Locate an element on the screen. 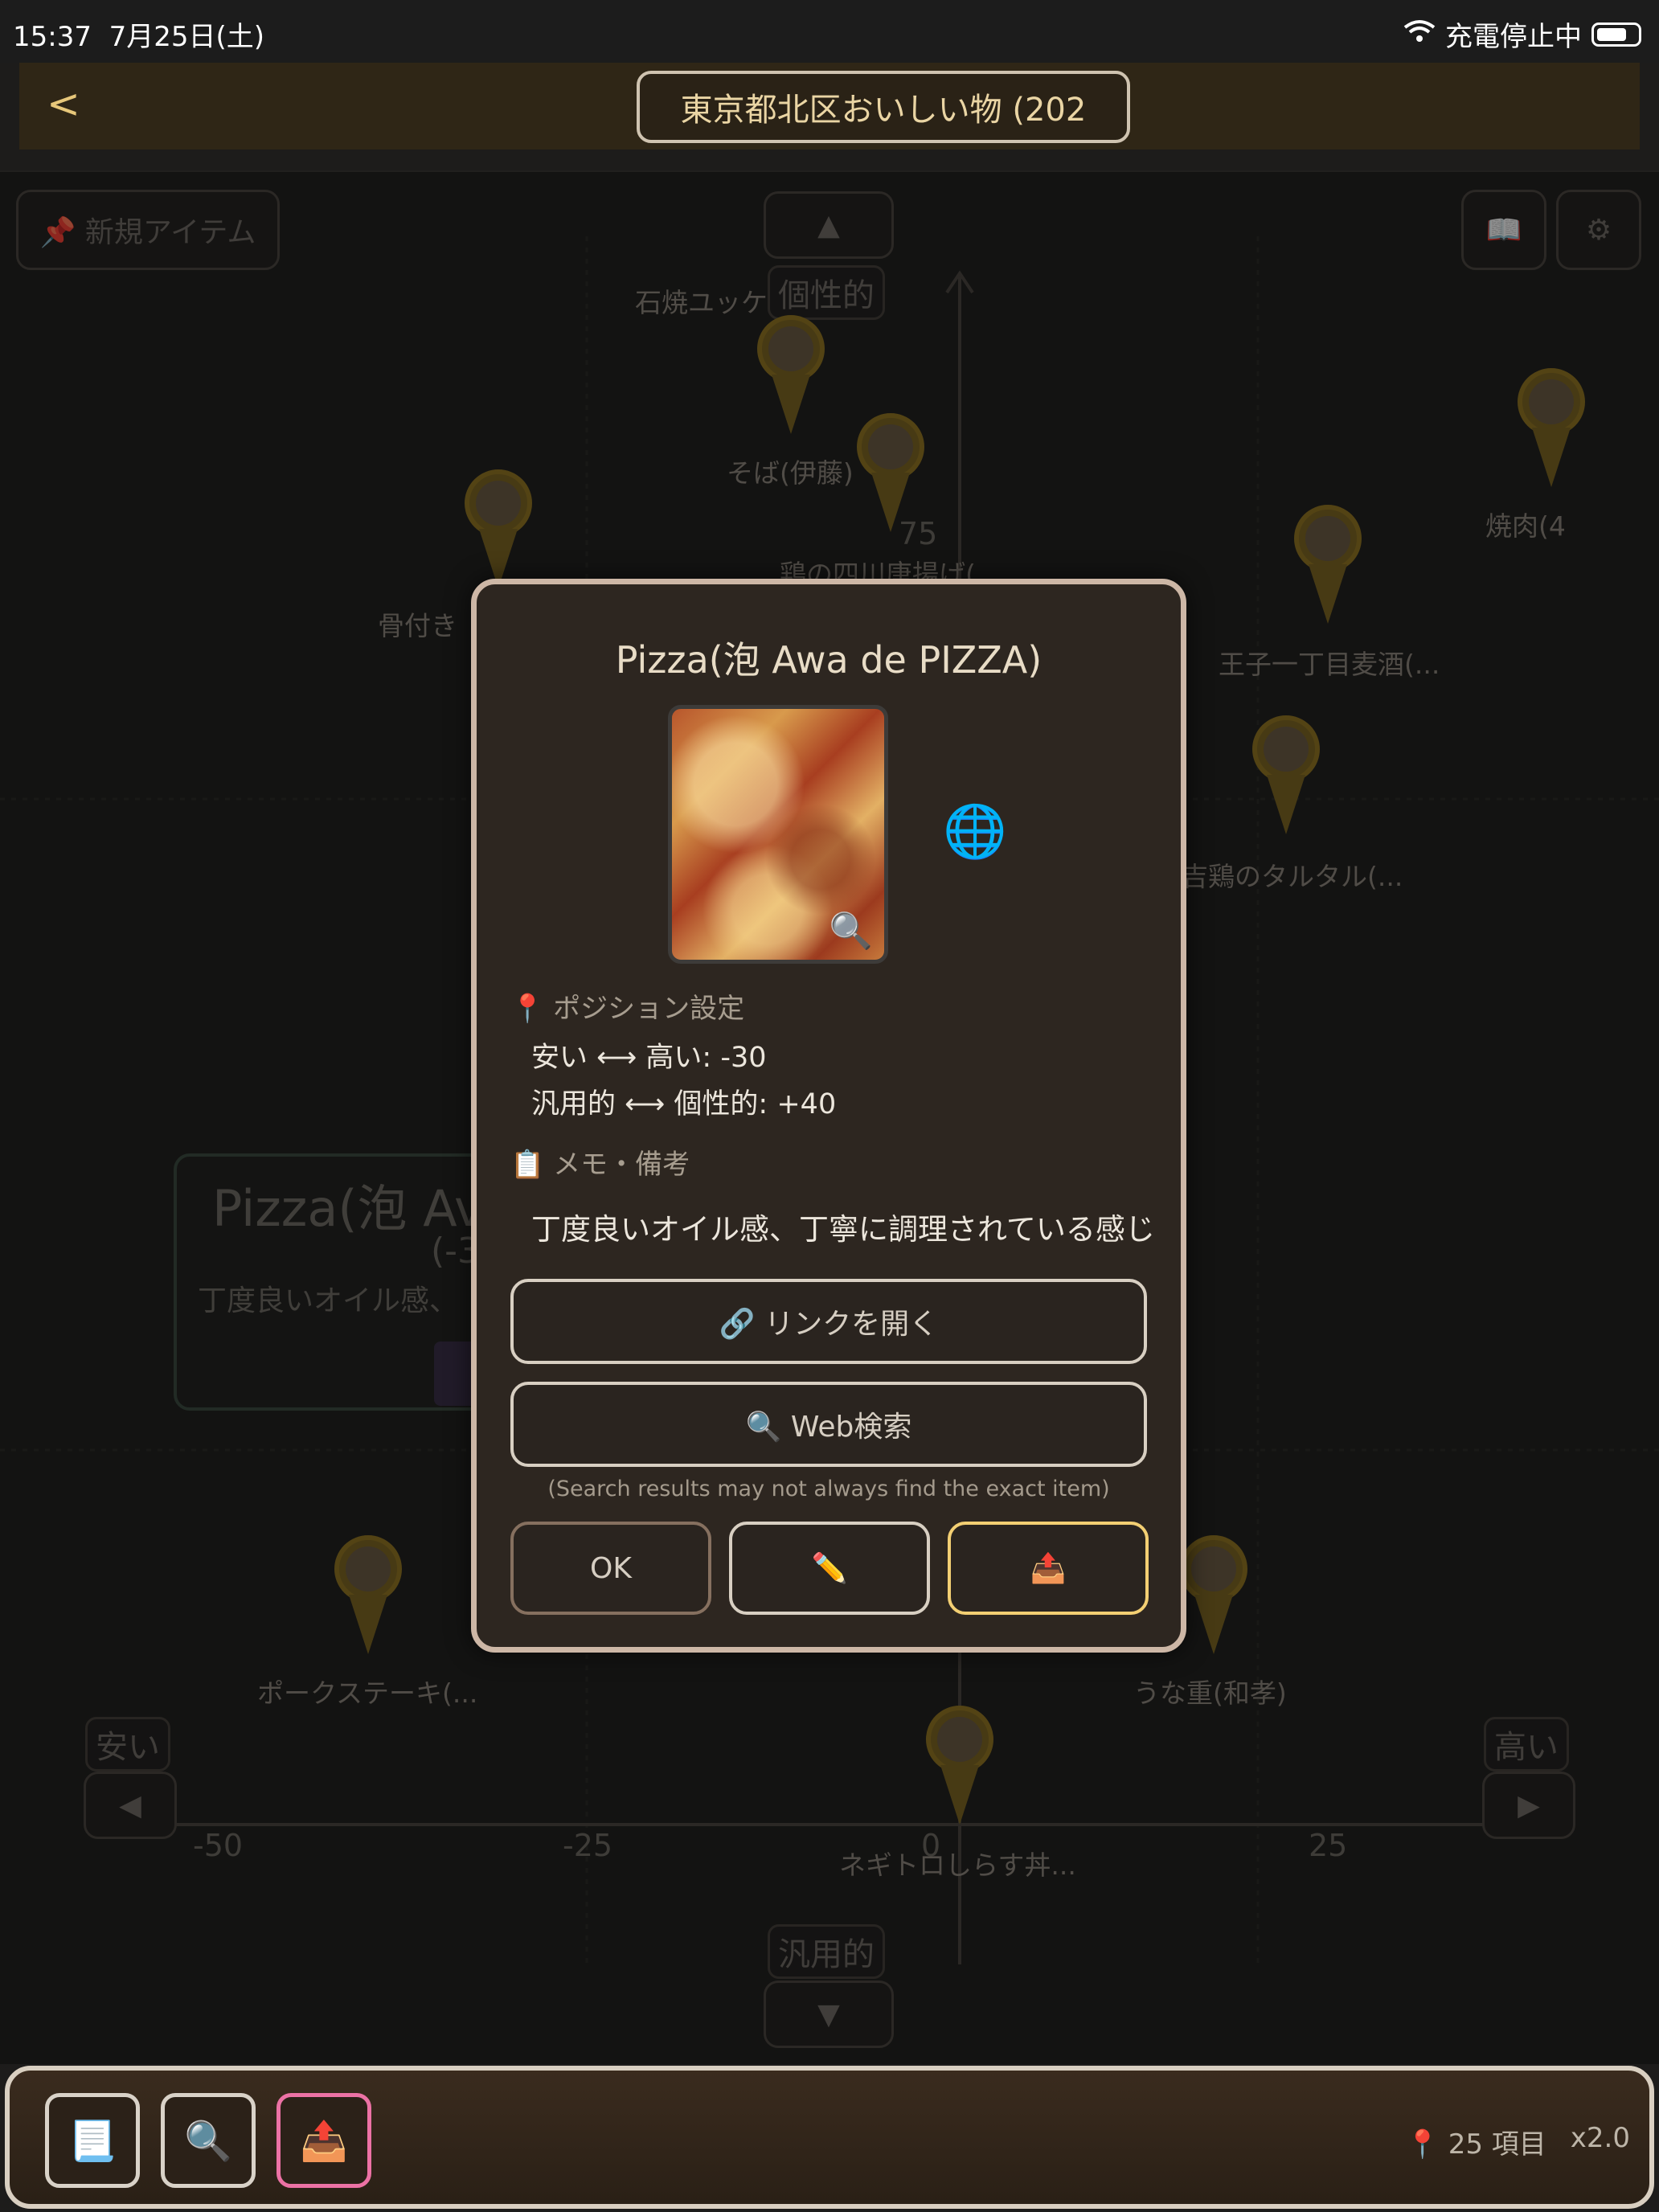  zoom-level: x2.0 is located at coordinates (1600, 2138).